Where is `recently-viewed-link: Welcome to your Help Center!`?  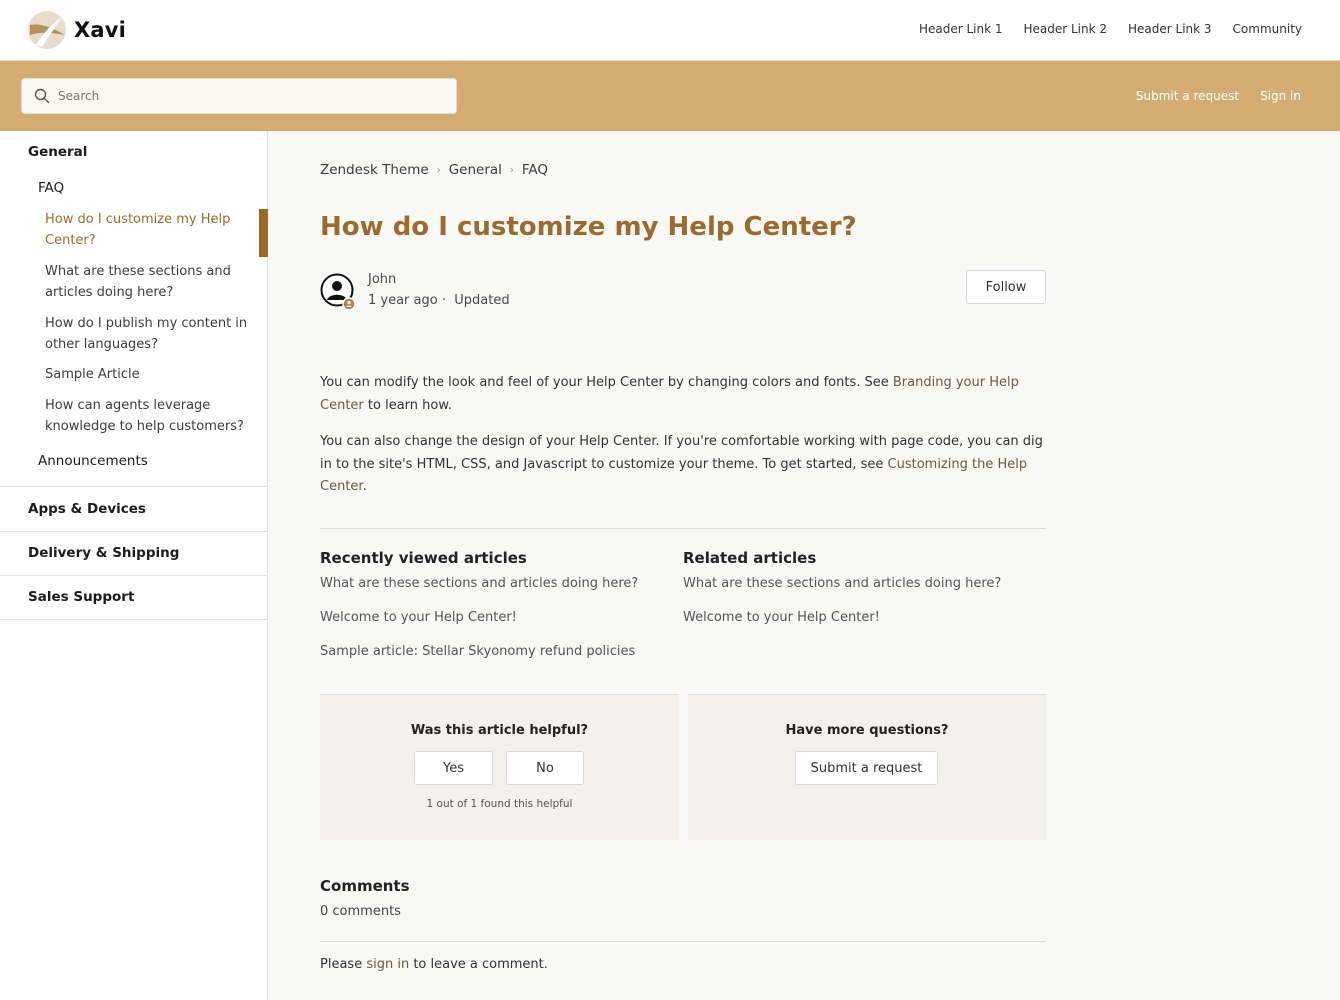
recently-viewed-link: Welcome to your Help Center! is located at coordinates (418, 617).